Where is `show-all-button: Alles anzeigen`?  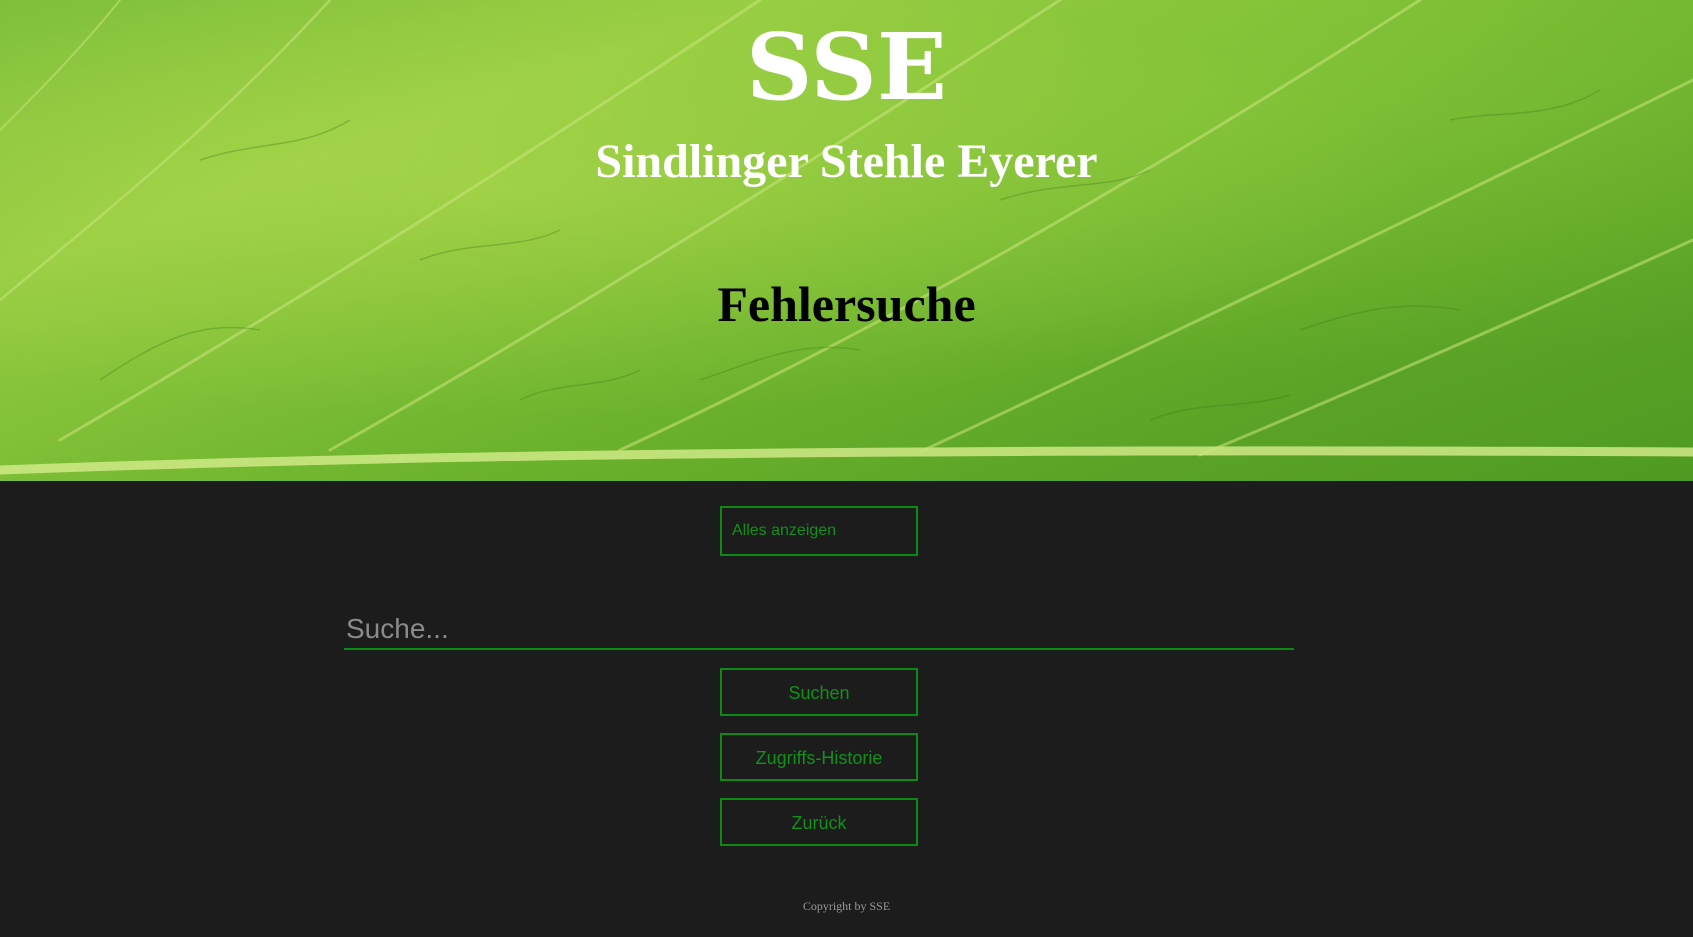
show-all-button: Alles anzeigen is located at coordinates (819, 531).